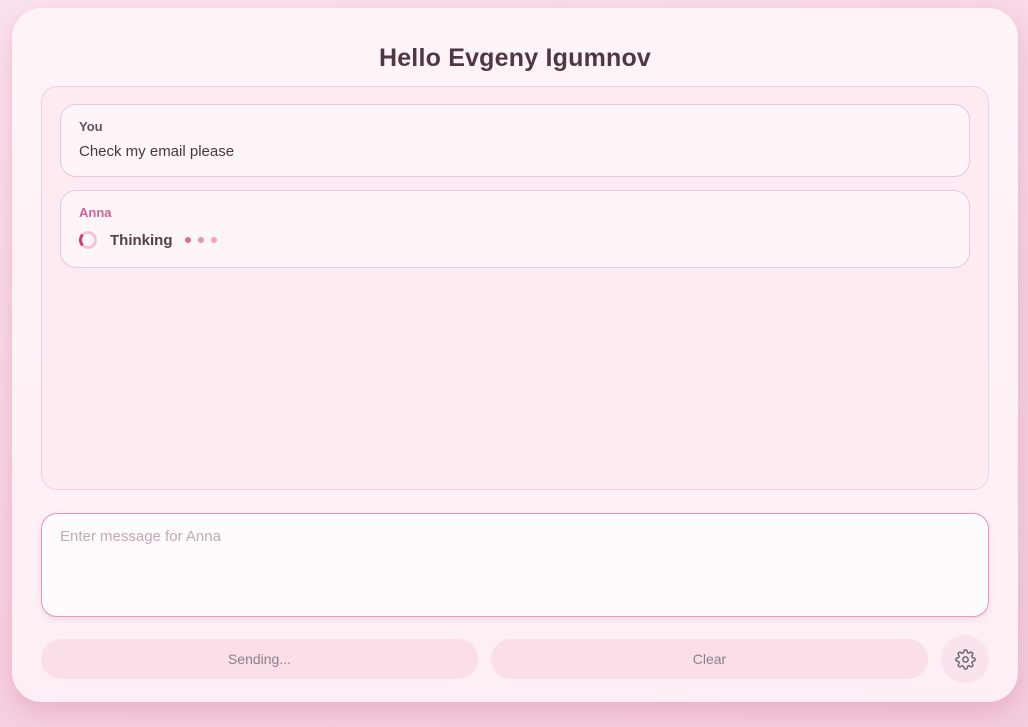 Image resolution: width=1028 pixels, height=727 pixels. Describe the element at coordinates (91, 126) in the screenshot. I see `message-author: You` at that location.